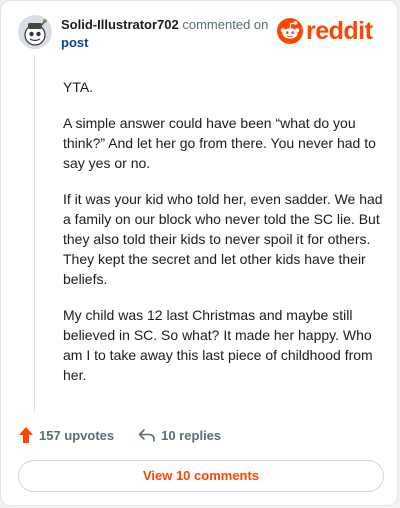  What do you see at coordinates (78, 87) in the screenshot?
I see `comment-paragraph: YTA.` at bounding box center [78, 87].